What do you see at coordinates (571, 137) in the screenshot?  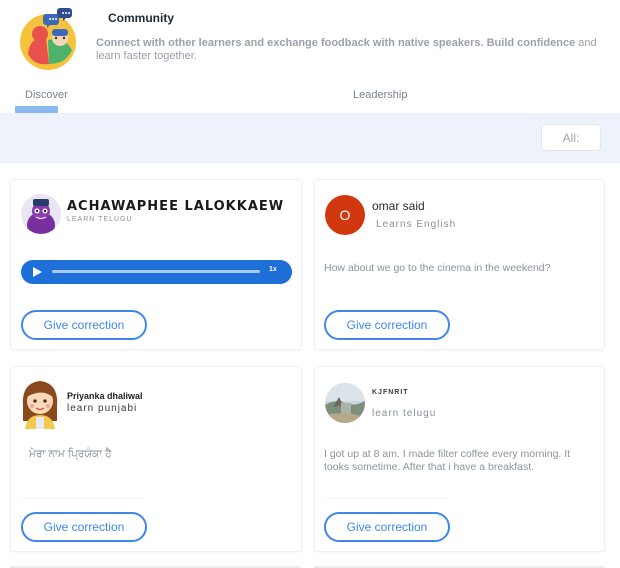 I see `filter-dropdown: All:` at bounding box center [571, 137].